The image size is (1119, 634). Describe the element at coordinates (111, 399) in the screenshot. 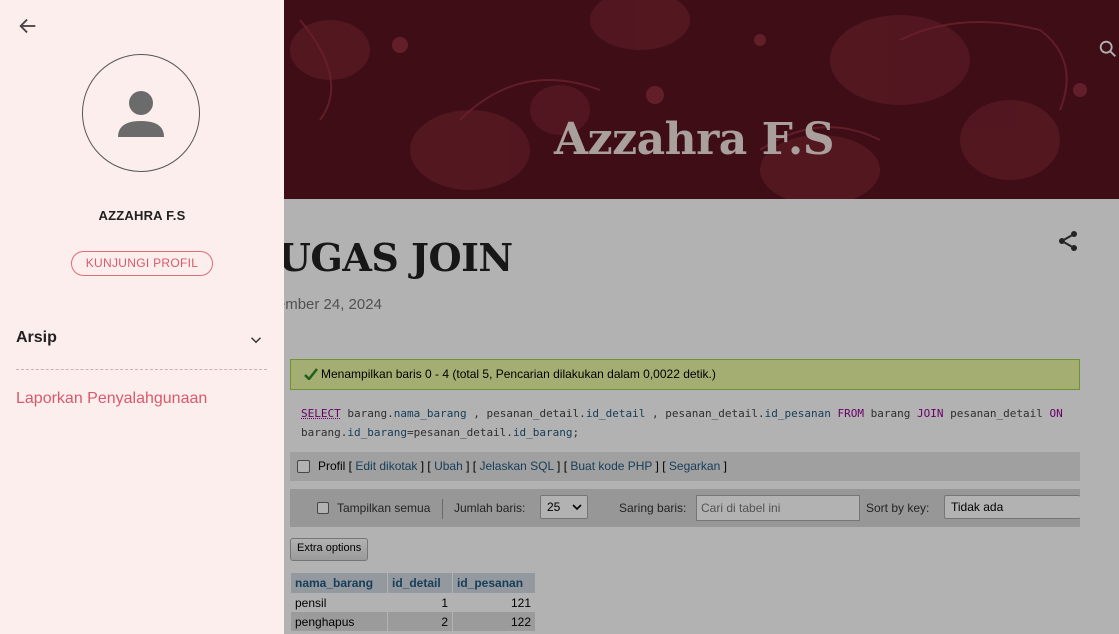

I see `report-abuse-link: Laporkan Penyalahgunaan` at that location.